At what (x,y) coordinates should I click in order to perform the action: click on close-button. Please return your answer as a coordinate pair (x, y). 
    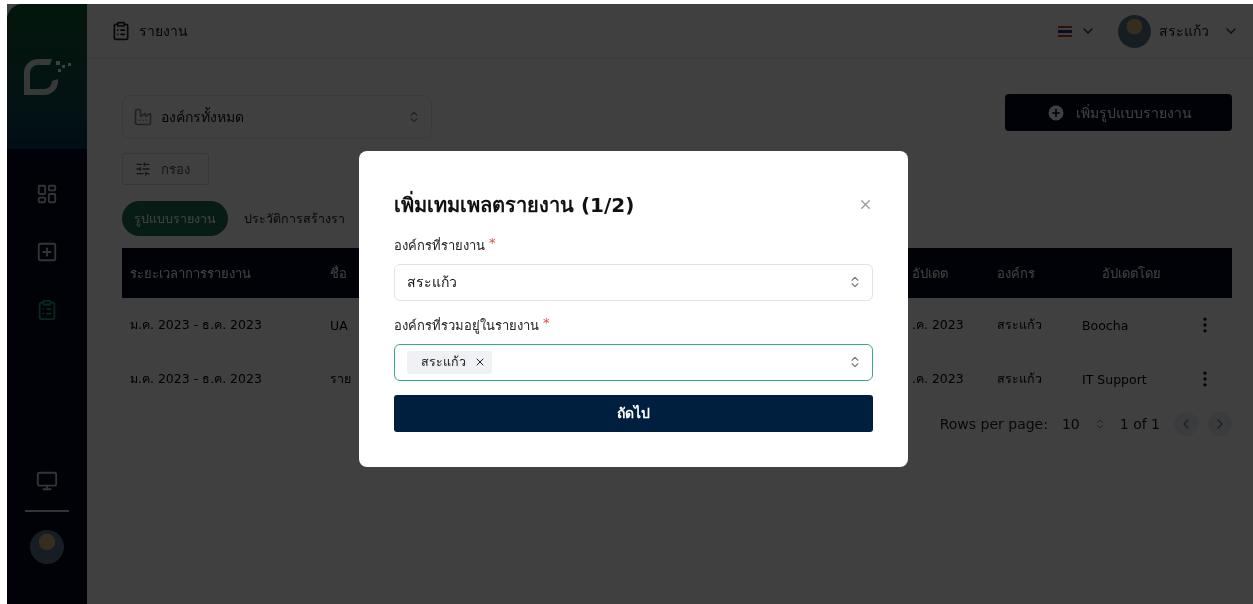
    Looking at the image, I should click on (865, 204).